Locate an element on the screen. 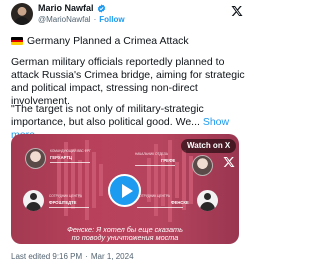  speaker-label: НАЧАЛЬНИК ОТДЕЛА is located at coordinates (151, 154).